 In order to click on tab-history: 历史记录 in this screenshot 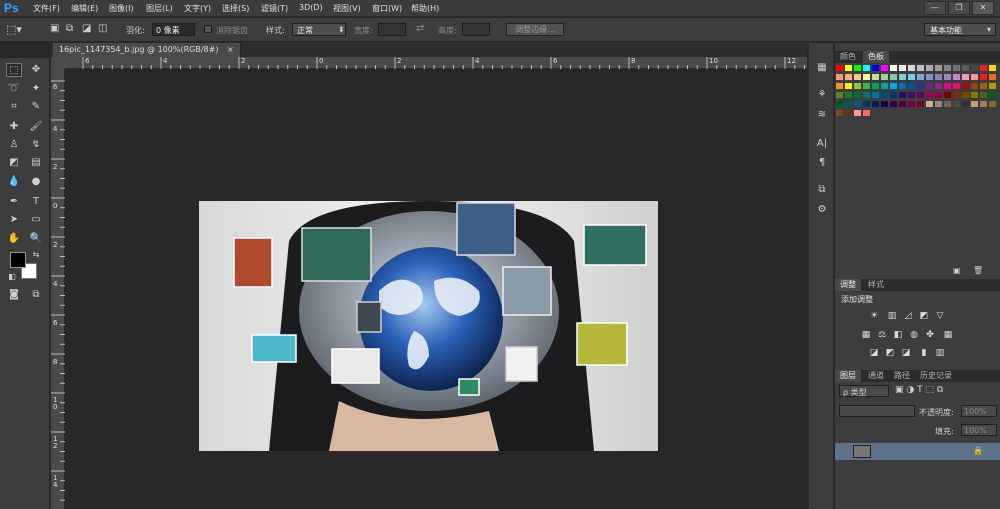, I will do `click(936, 376)`.